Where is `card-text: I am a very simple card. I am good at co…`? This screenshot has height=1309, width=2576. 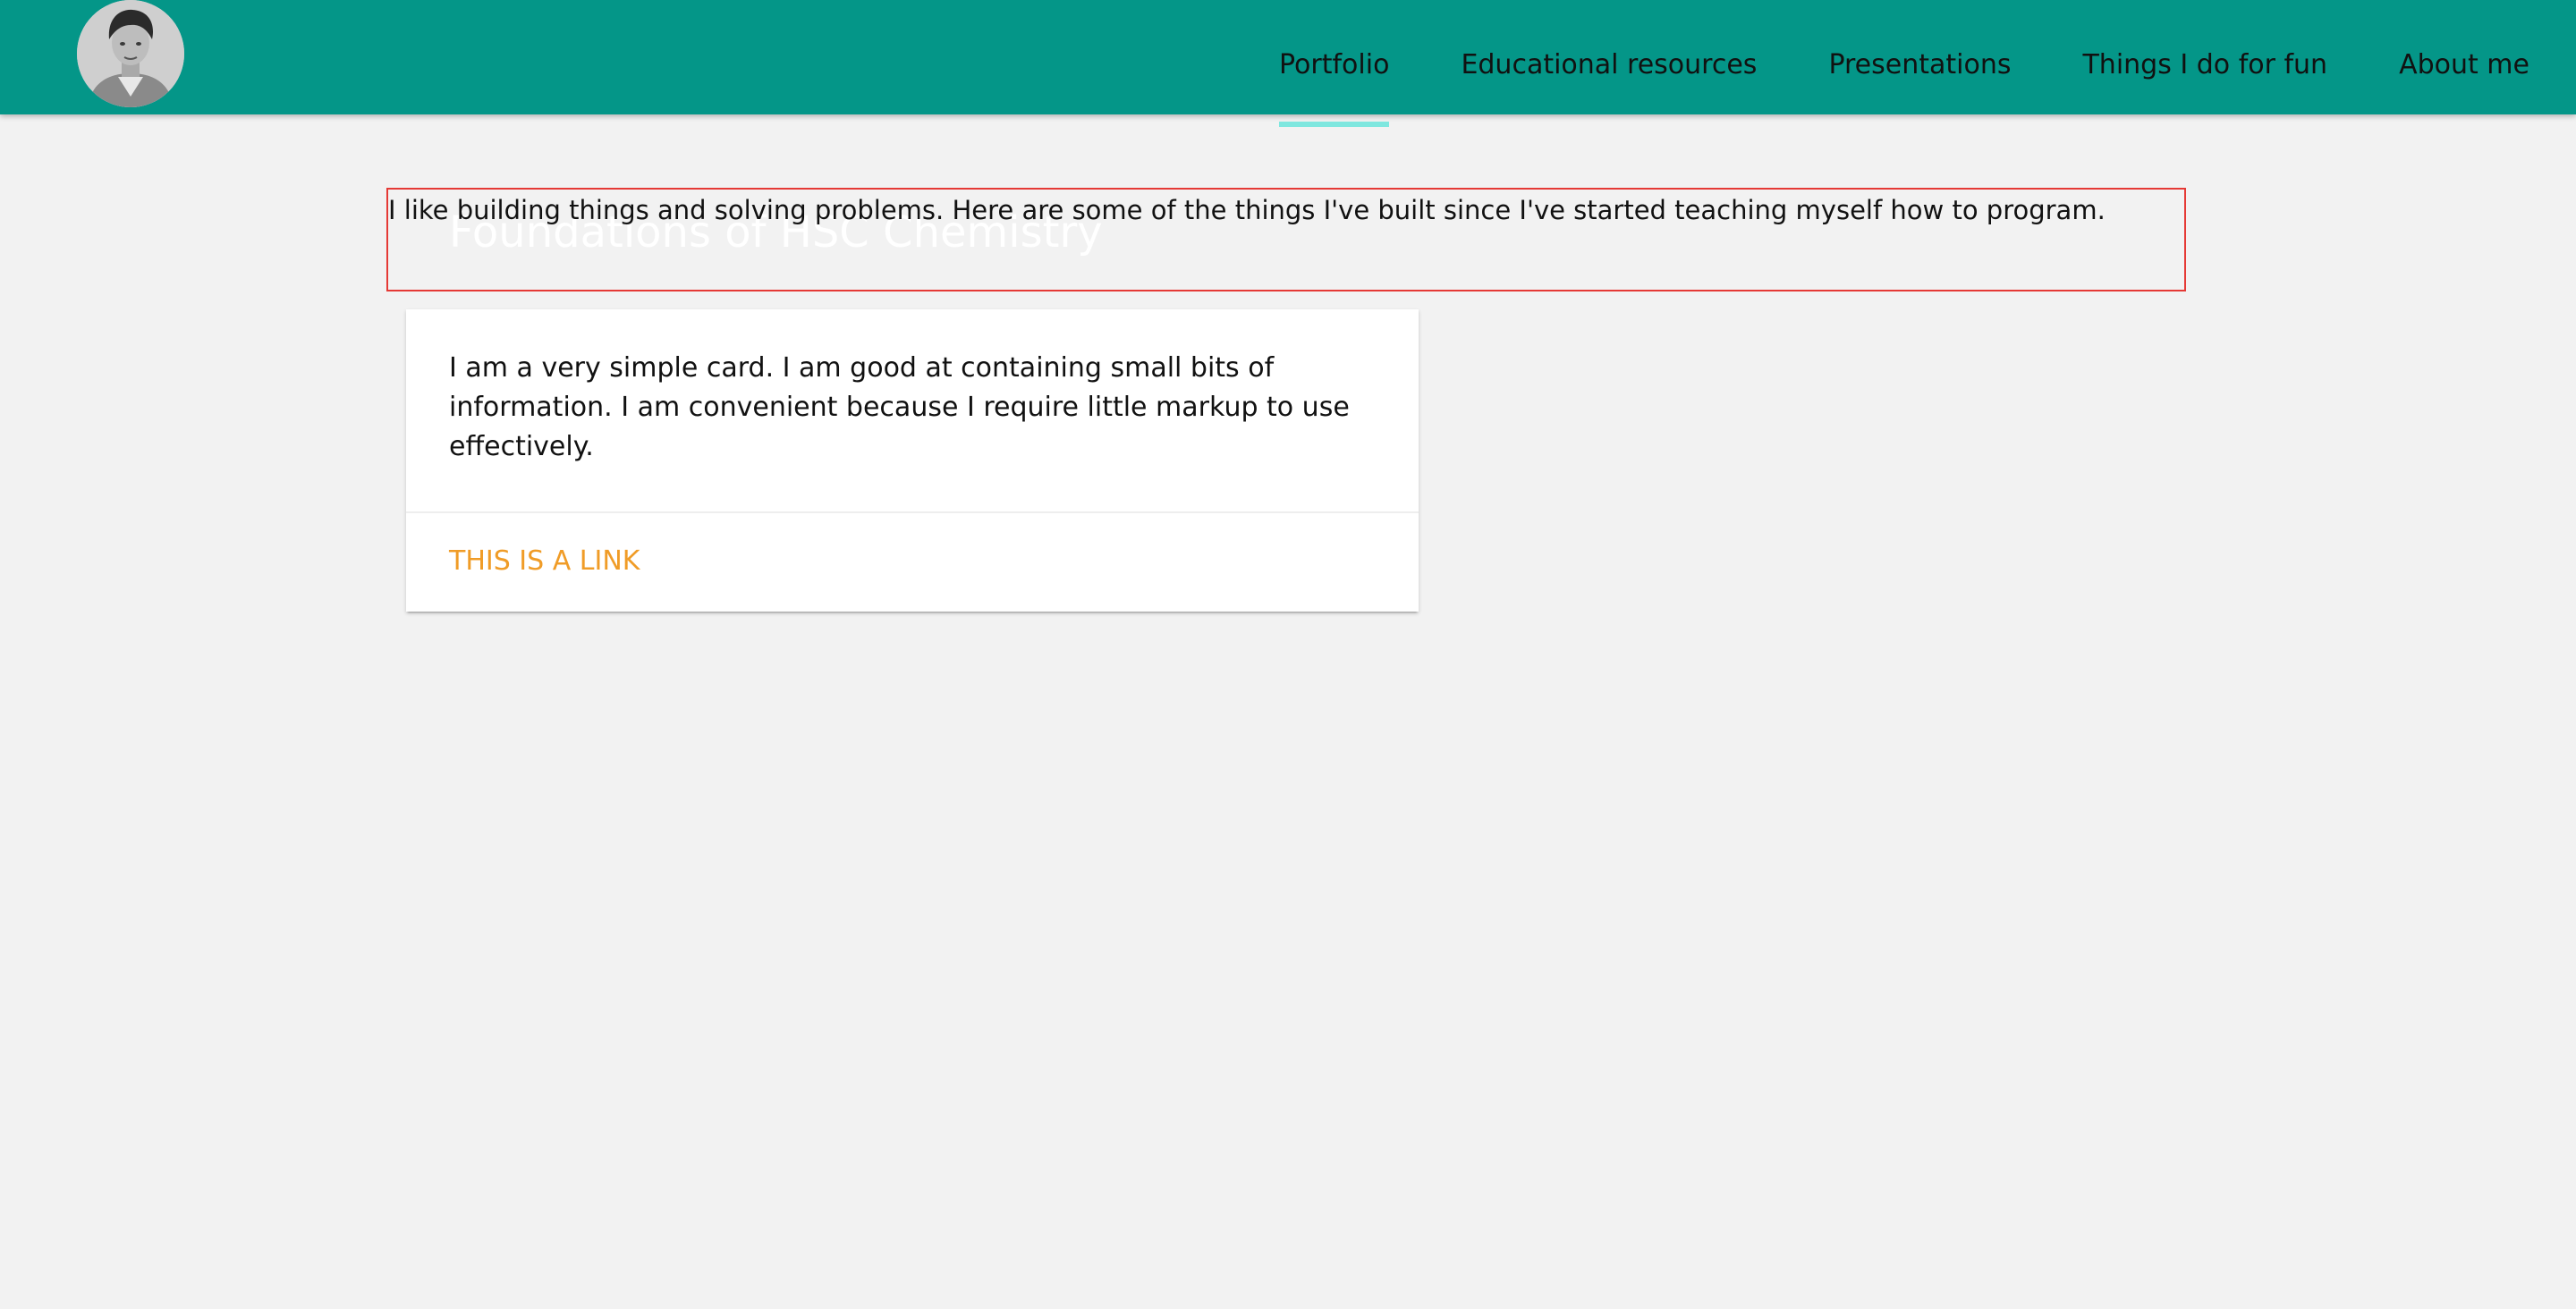
card-text: I am a very simple card. I am good at co… is located at coordinates (899, 407).